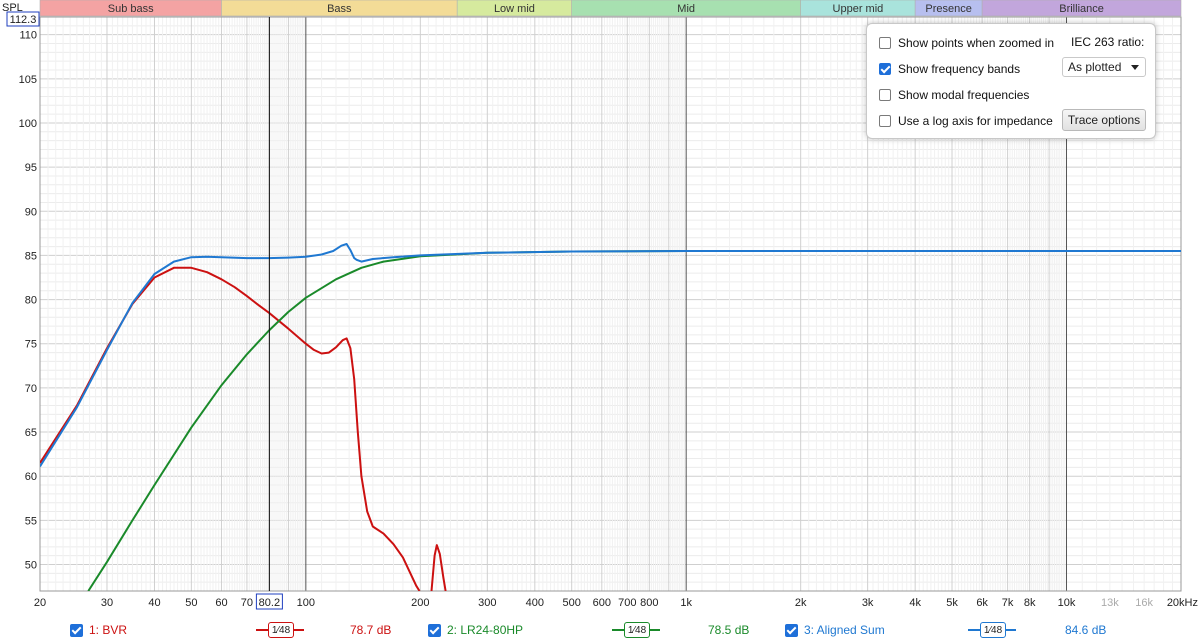  What do you see at coordinates (535, 603) in the screenshot?
I see `x-tick-label: 400` at bounding box center [535, 603].